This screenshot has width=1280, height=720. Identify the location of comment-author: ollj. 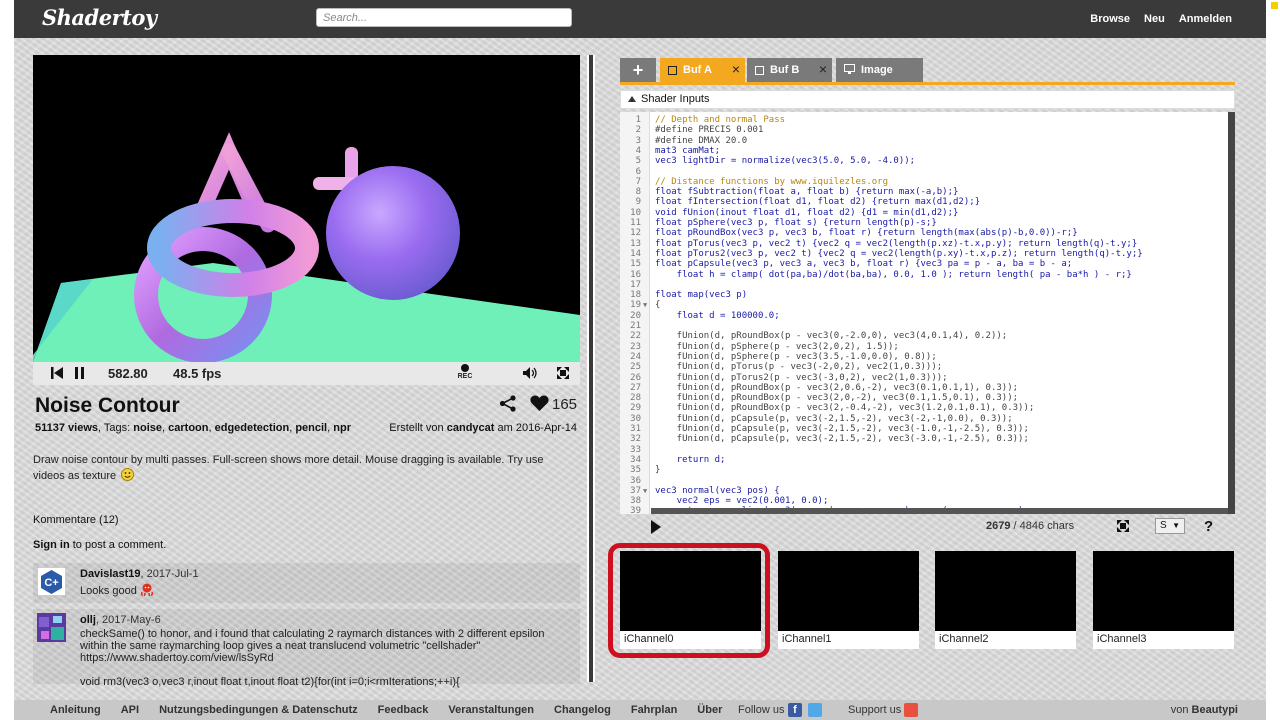
(88, 620).